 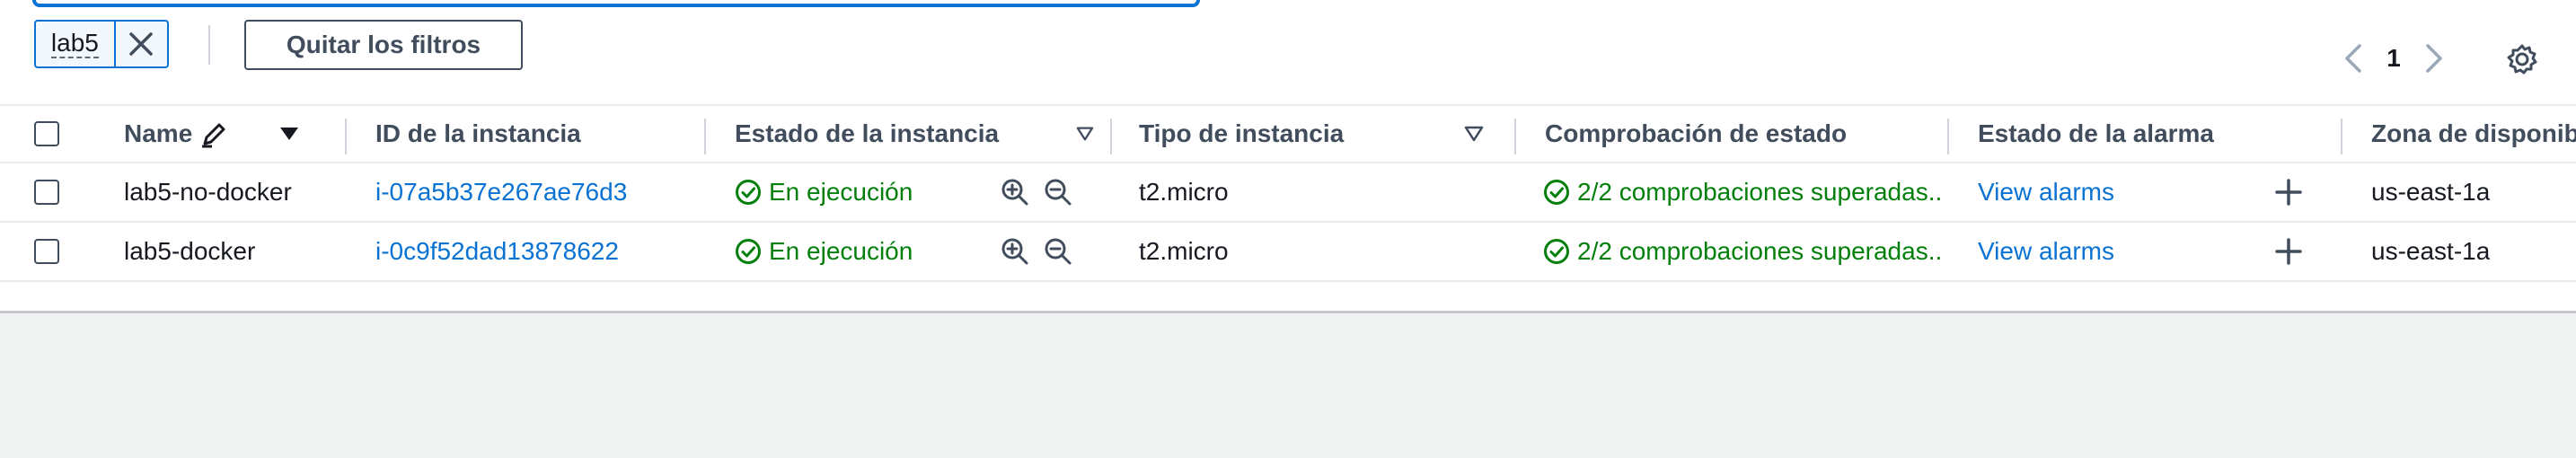 I want to click on select-all-checkbox, so click(x=46, y=133).